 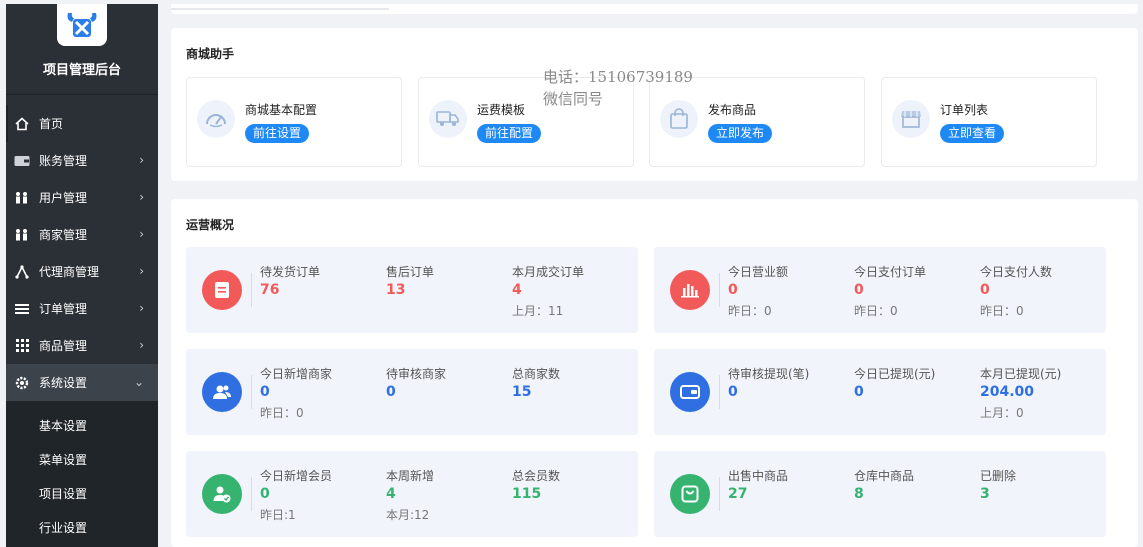 I want to click on revenue-stats-panel: 今日营业额 0 昨日：0 今日支付订单 0 昨日：0 今日支付人数 0 昨日：0, so click(x=880, y=290).